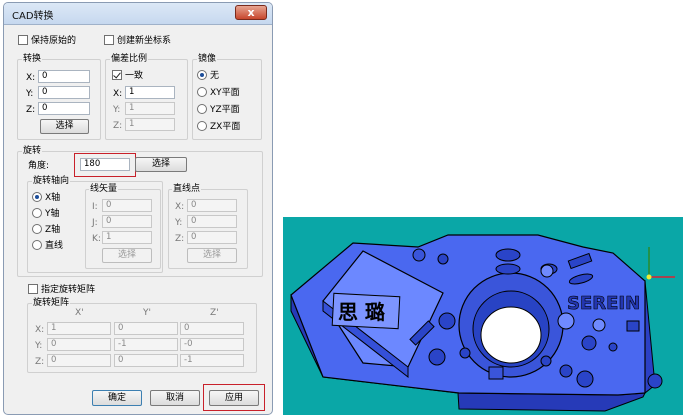 Image resolution: width=697 pixels, height=420 pixels. What do you see at coordinates (104, 189) in the screenshot?
I see `vector-group-title: 线矢量` at bounding box center [104, 189].